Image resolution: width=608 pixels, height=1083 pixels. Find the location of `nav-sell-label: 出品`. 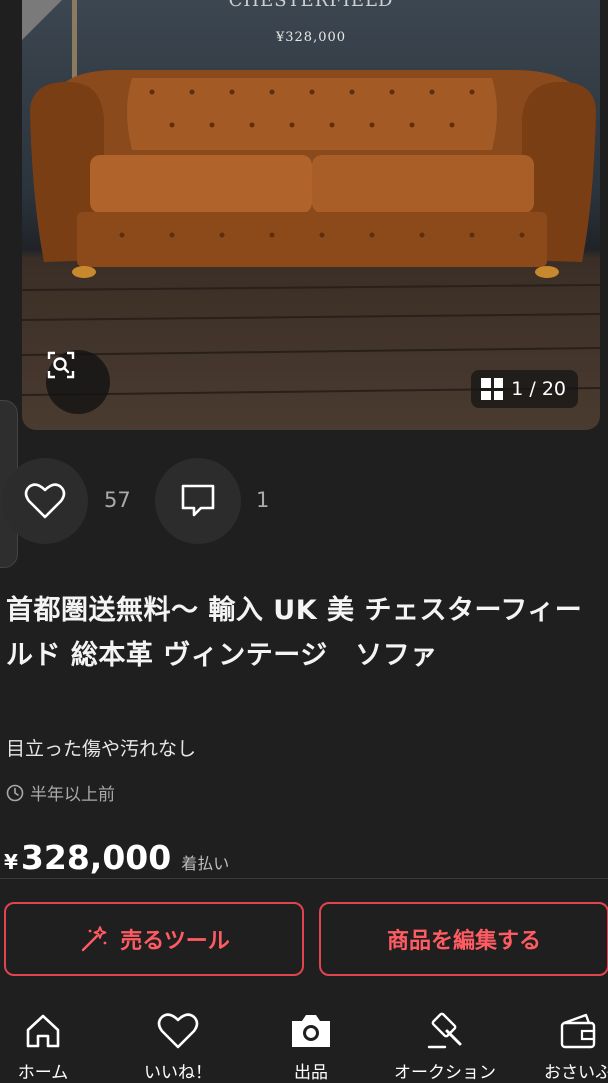

nav-sell-label: 出品 is located at coordinates (311, 1073).